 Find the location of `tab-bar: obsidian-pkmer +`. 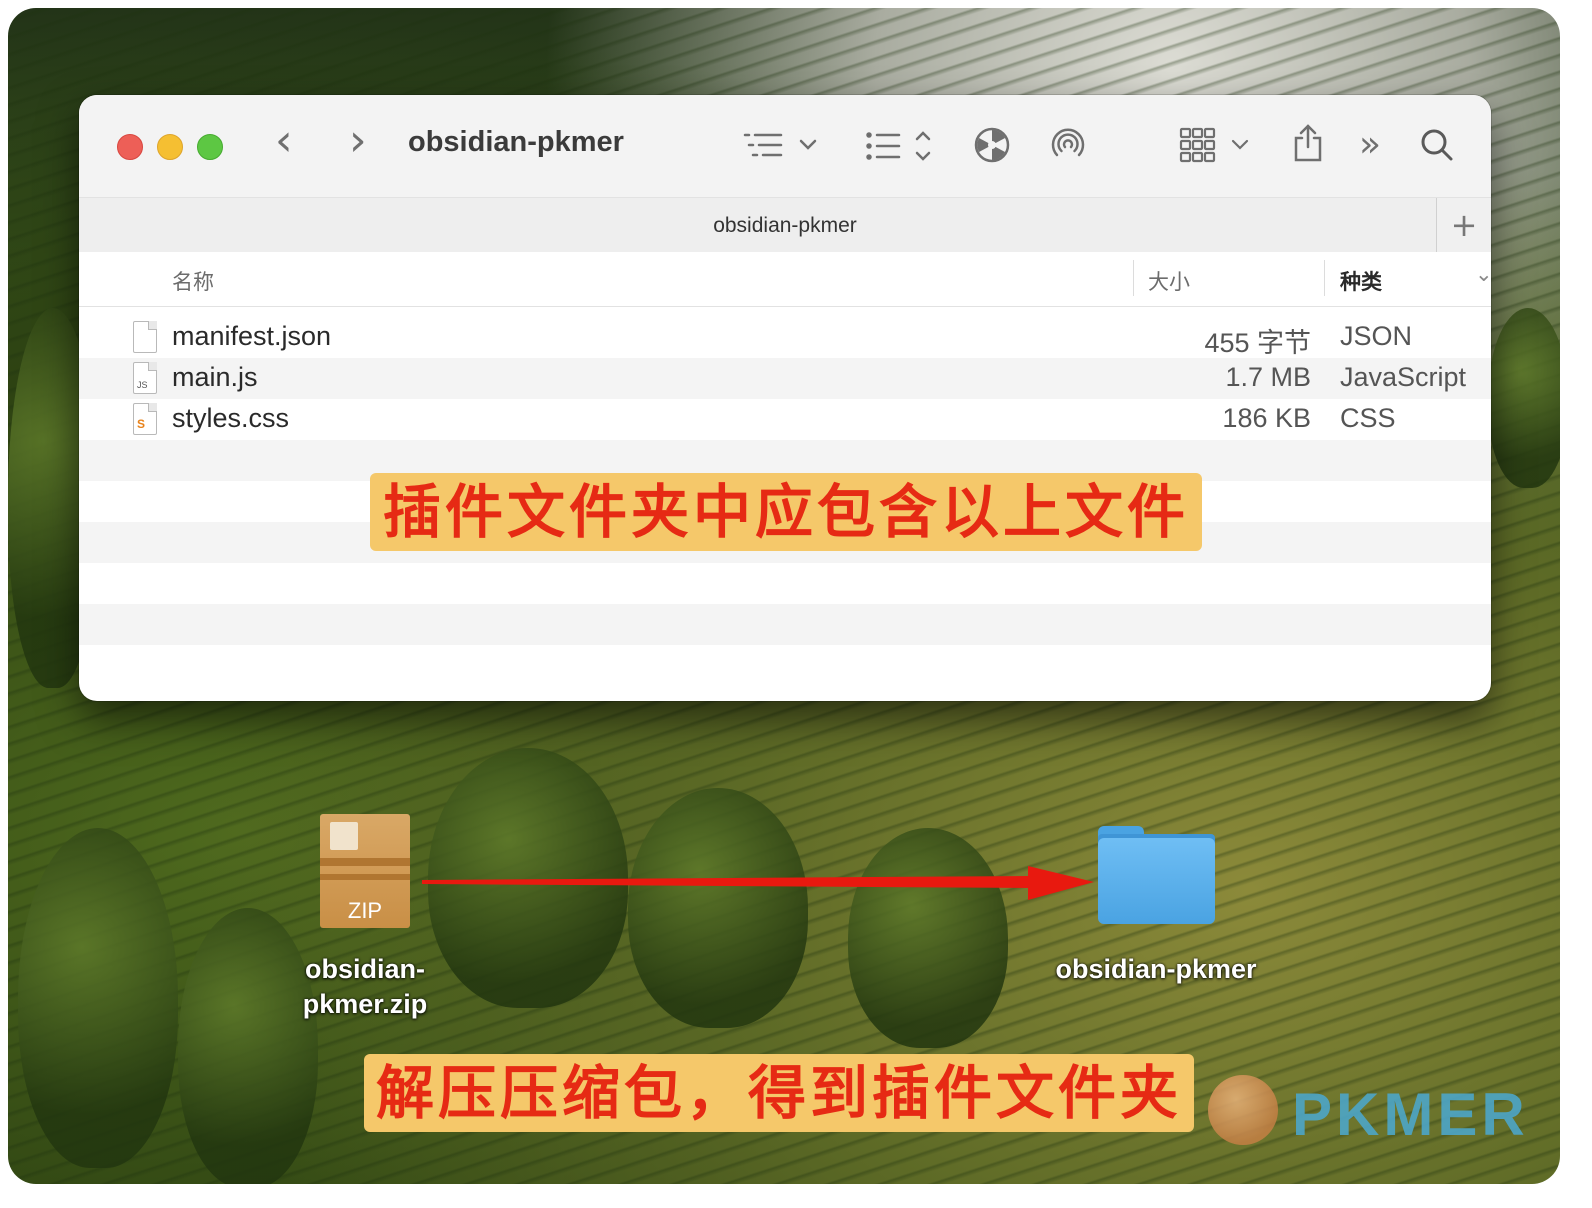

tab-bar: obsidian-pkmer + is located at coordinates (785, 225).